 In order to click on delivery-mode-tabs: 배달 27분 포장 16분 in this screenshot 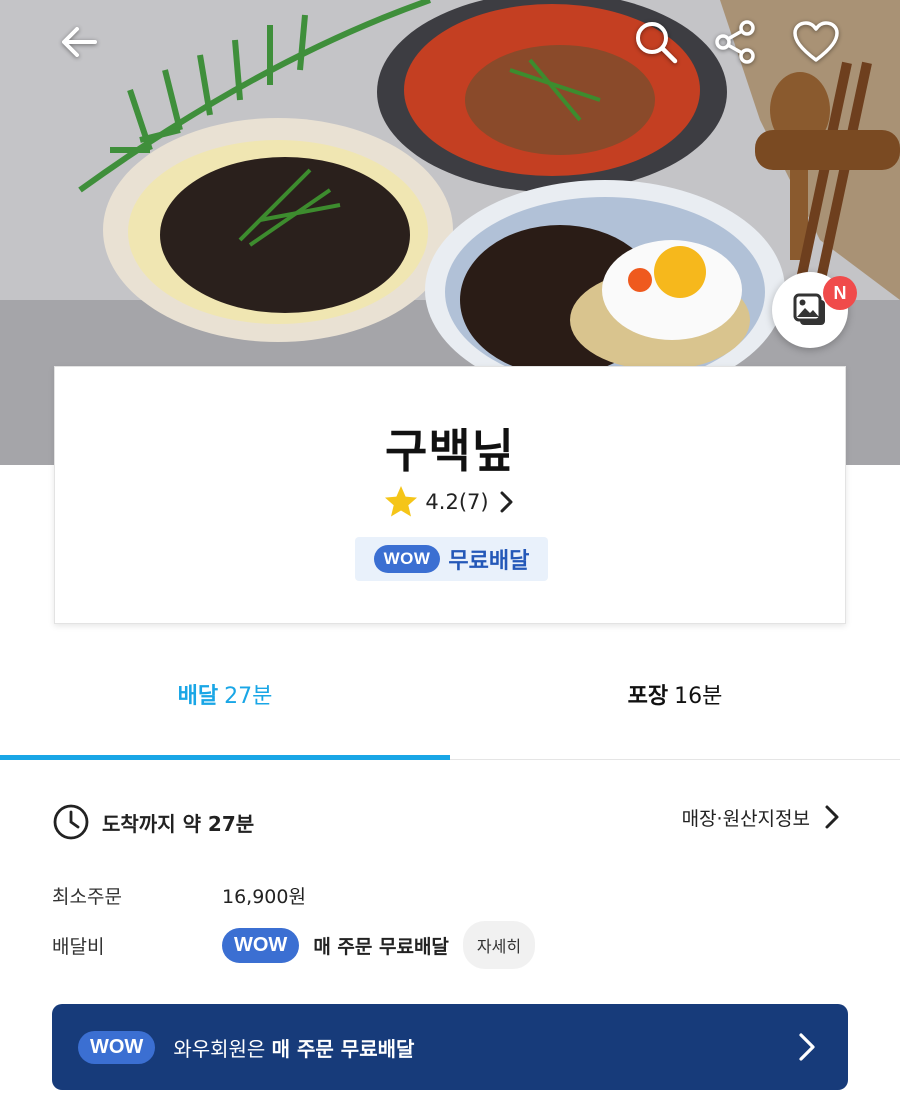, I will do `click(450, 694)`.